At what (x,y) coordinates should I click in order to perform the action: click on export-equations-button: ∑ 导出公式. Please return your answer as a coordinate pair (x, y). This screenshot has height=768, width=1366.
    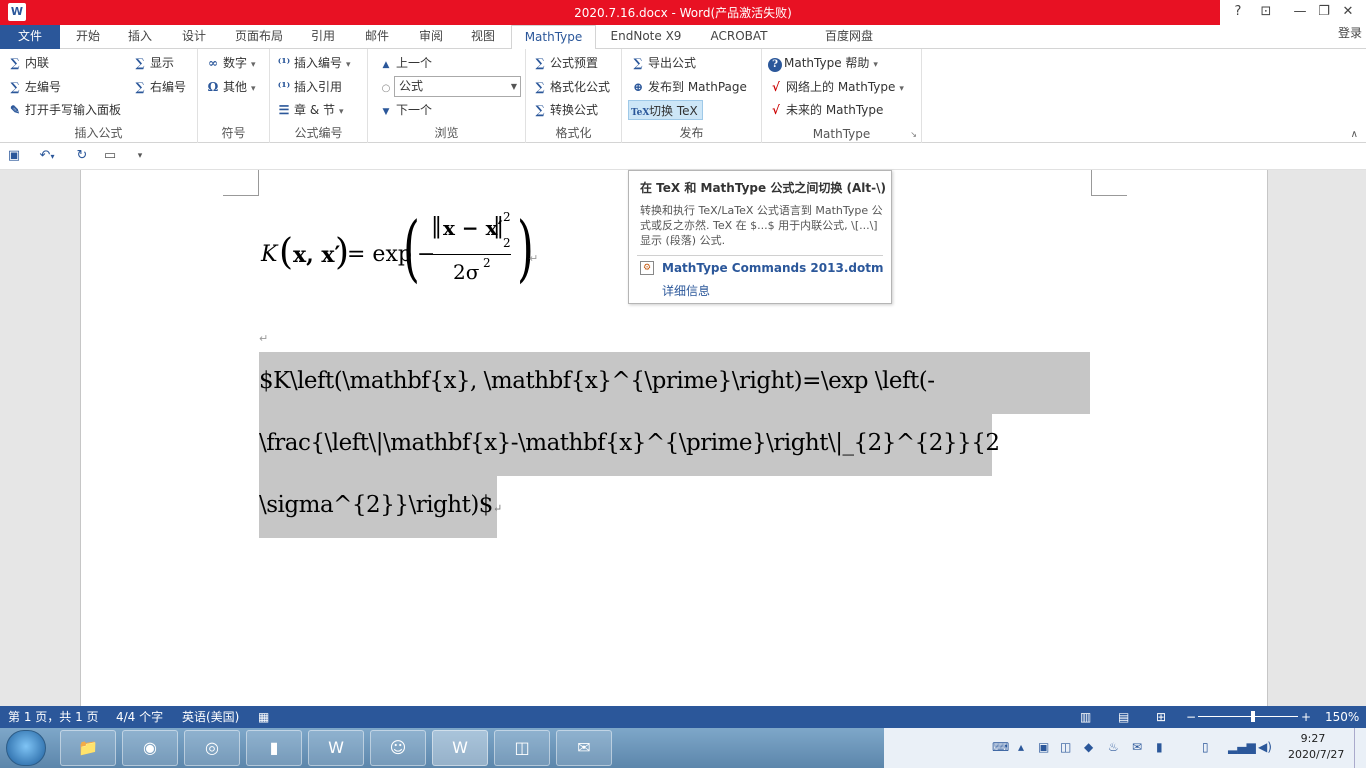
    Looking at the image, I should click on (663, 63).